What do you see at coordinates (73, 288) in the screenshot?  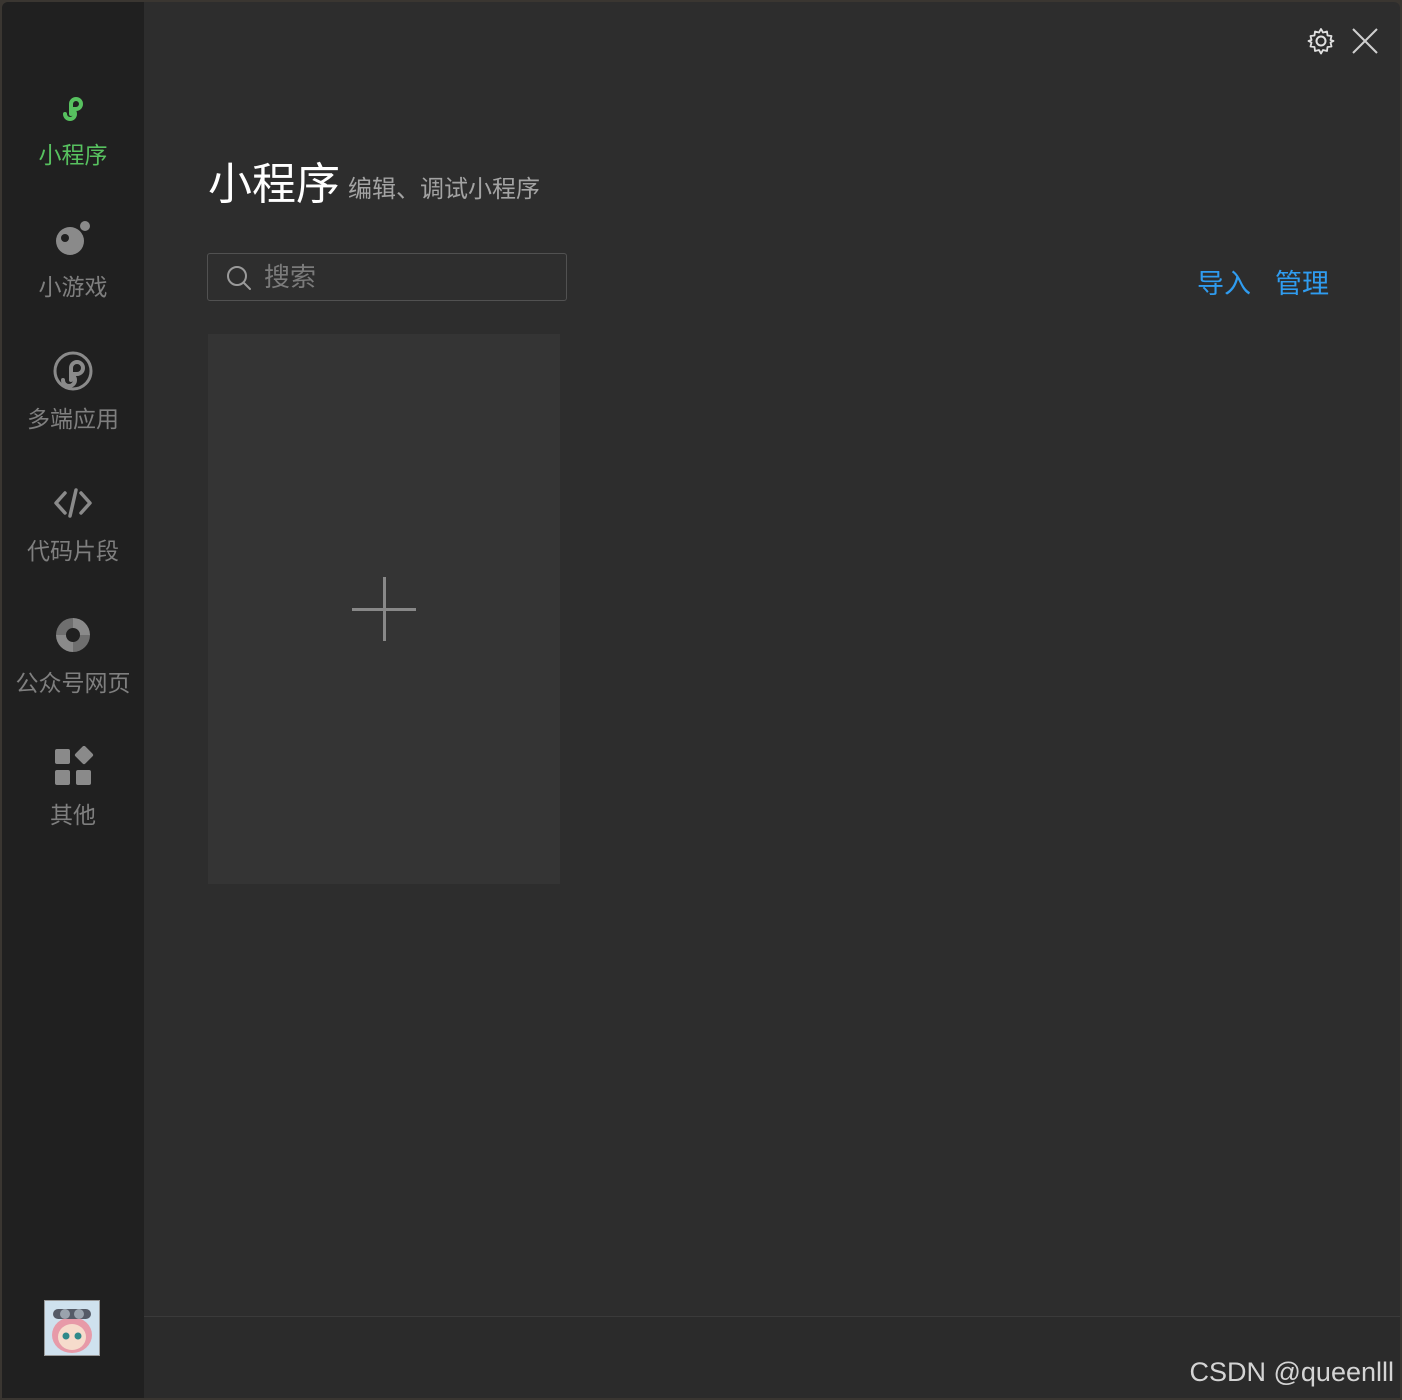 I see `sidebar-item-label: 小游戏` at bounding box center [73, 288].